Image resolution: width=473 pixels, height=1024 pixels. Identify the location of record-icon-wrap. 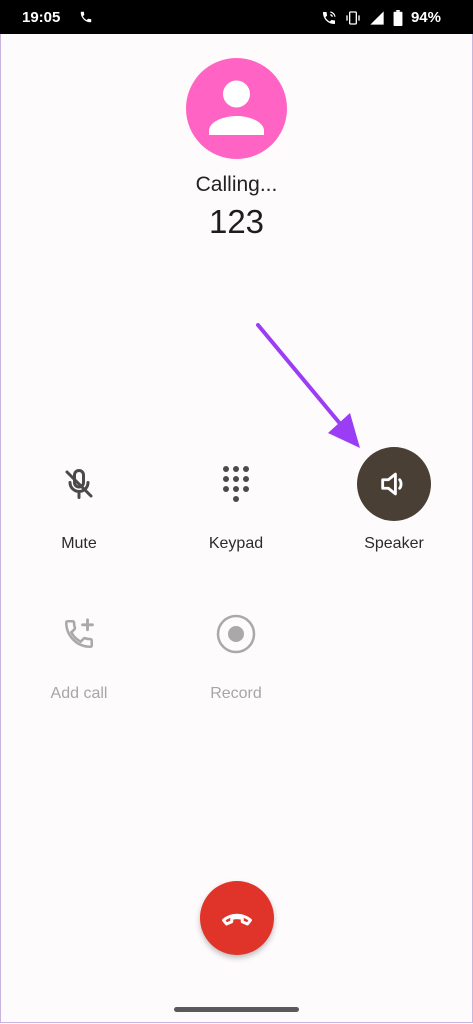
(236, 634).